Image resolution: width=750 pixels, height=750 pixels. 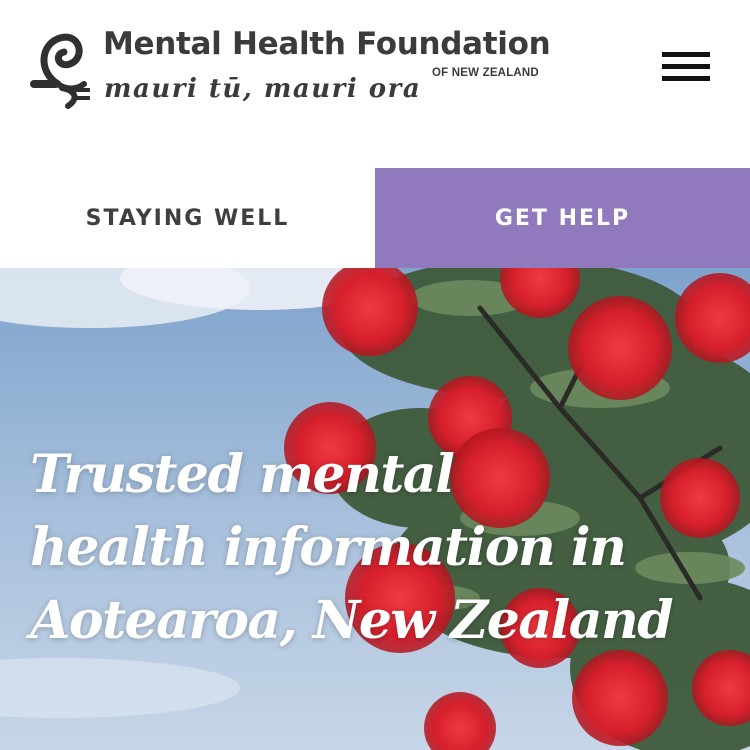 I want to click on hamburger-menu-icon, so click(x=686, y=67).